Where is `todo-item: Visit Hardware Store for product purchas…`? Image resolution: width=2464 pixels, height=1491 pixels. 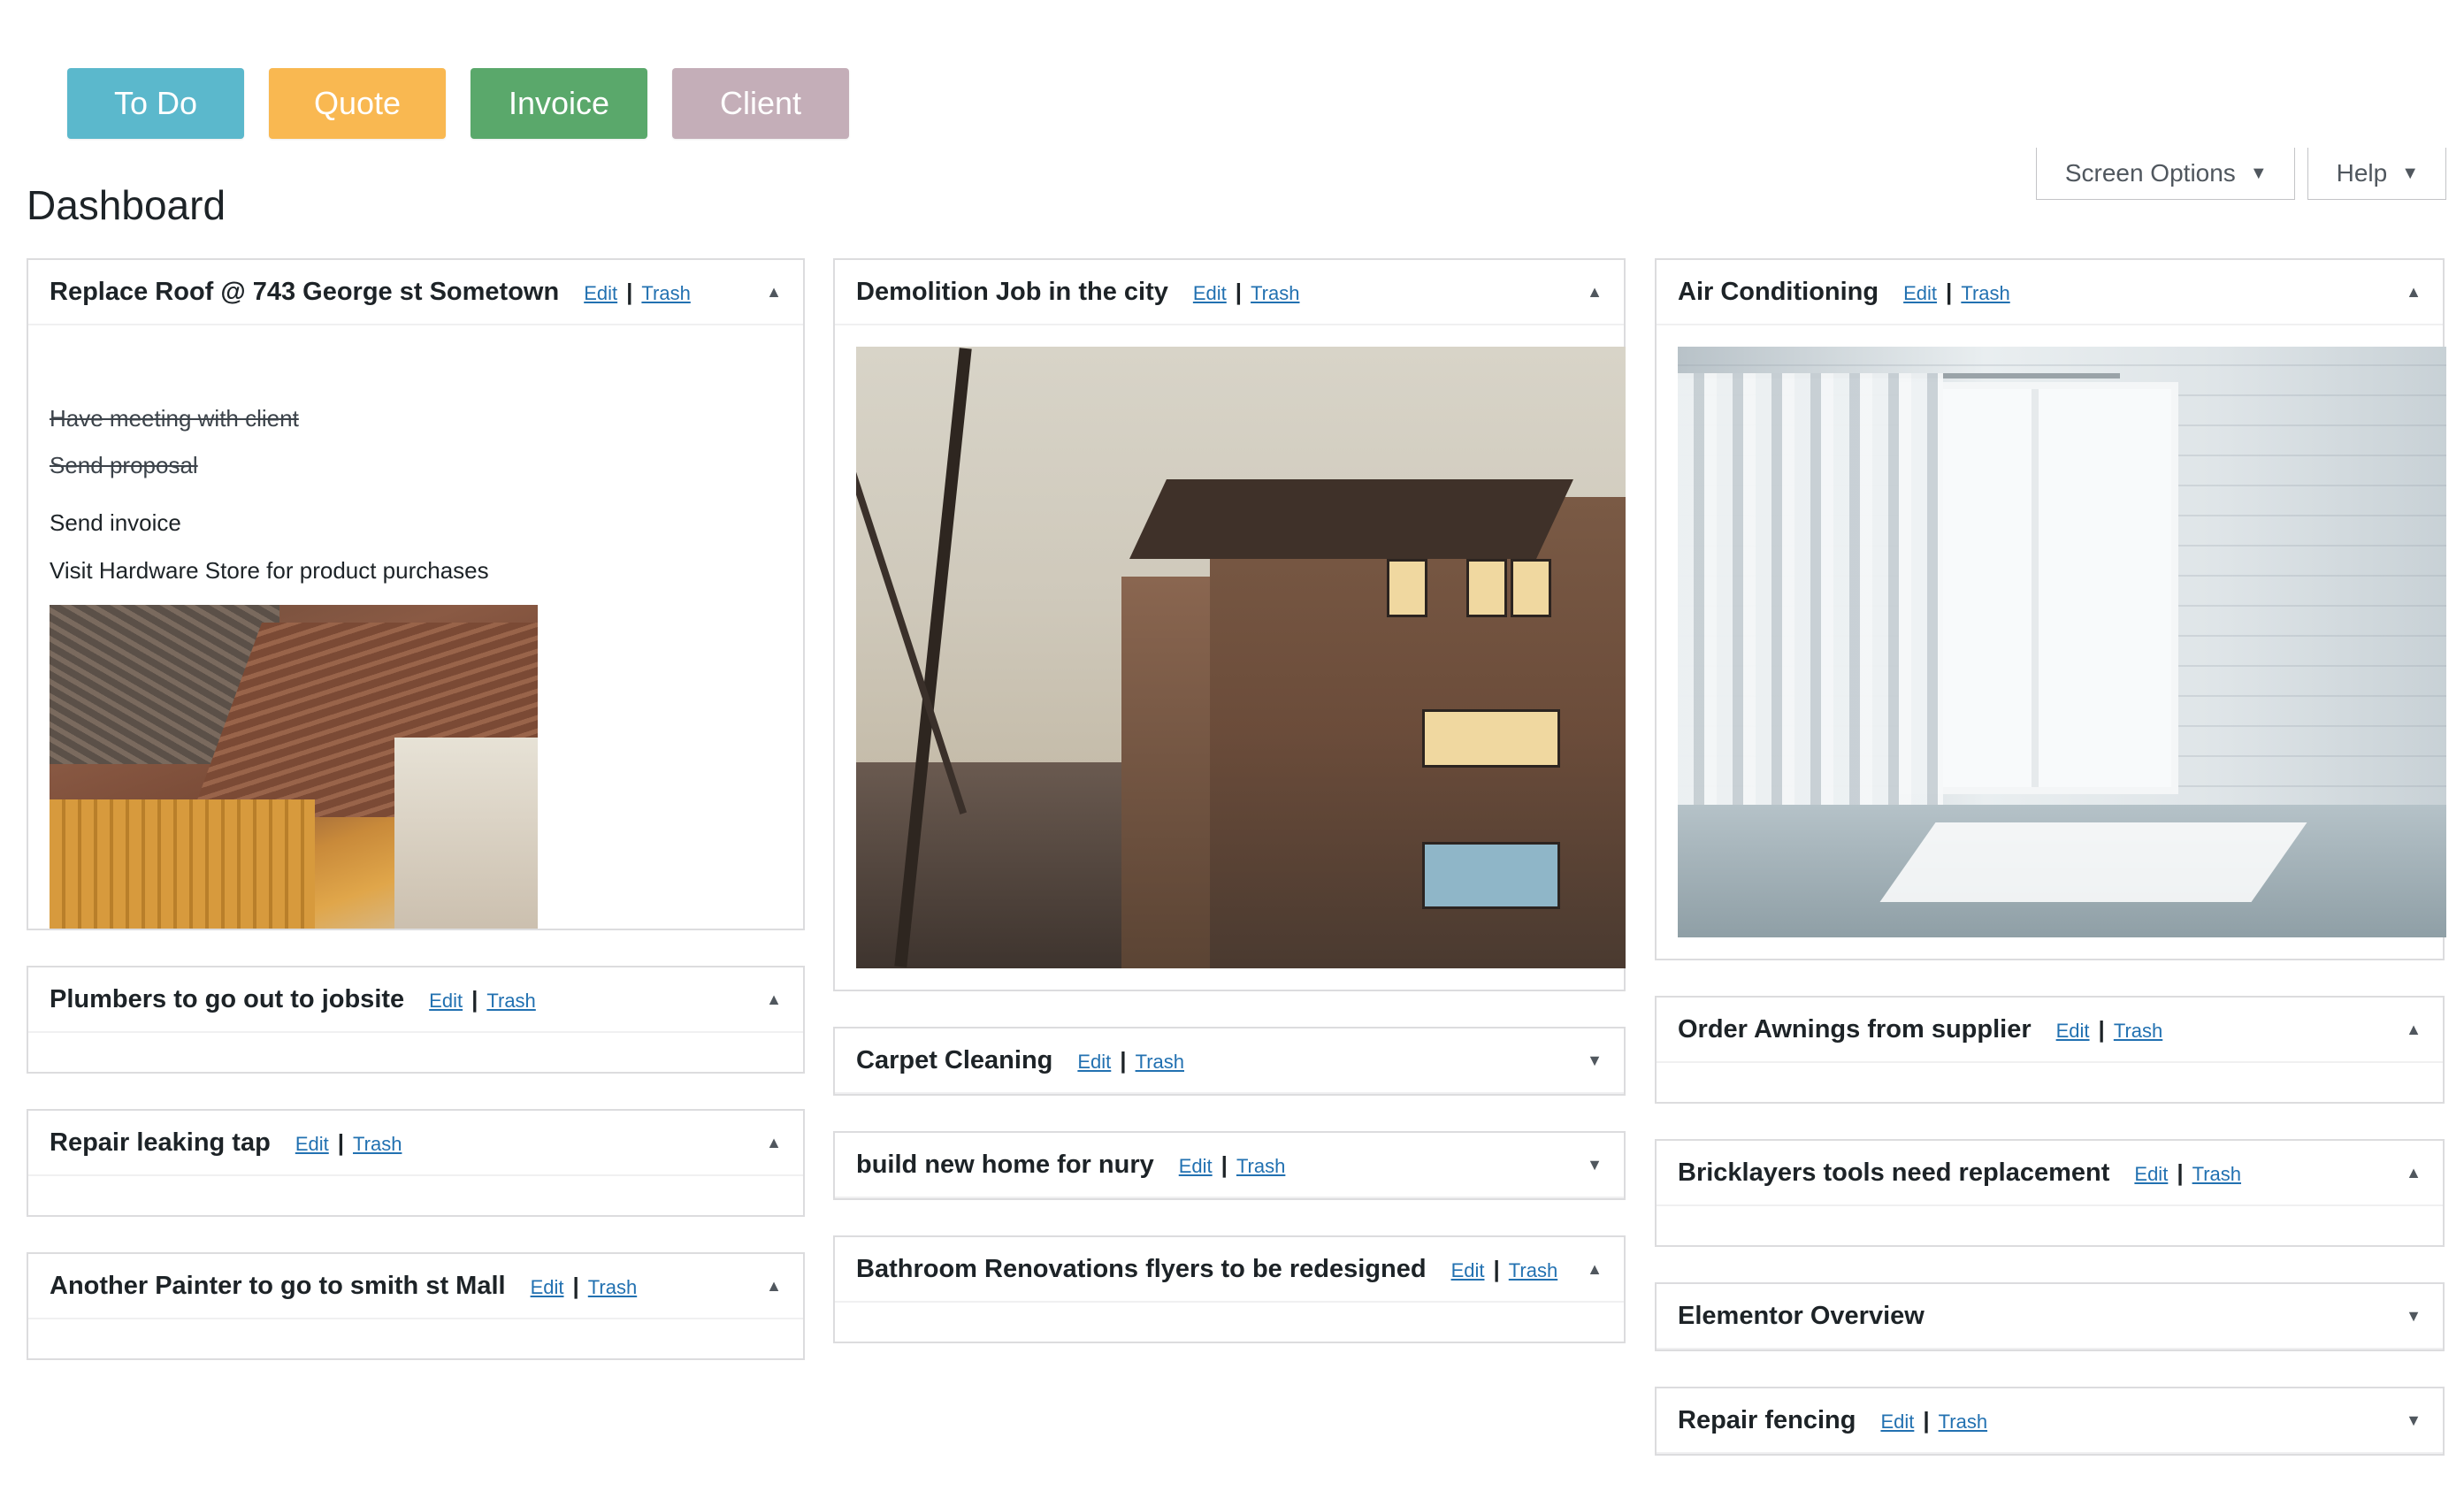
todo-item: Visit Hardware Store for product purchas… is located at coordinates (269, 570).